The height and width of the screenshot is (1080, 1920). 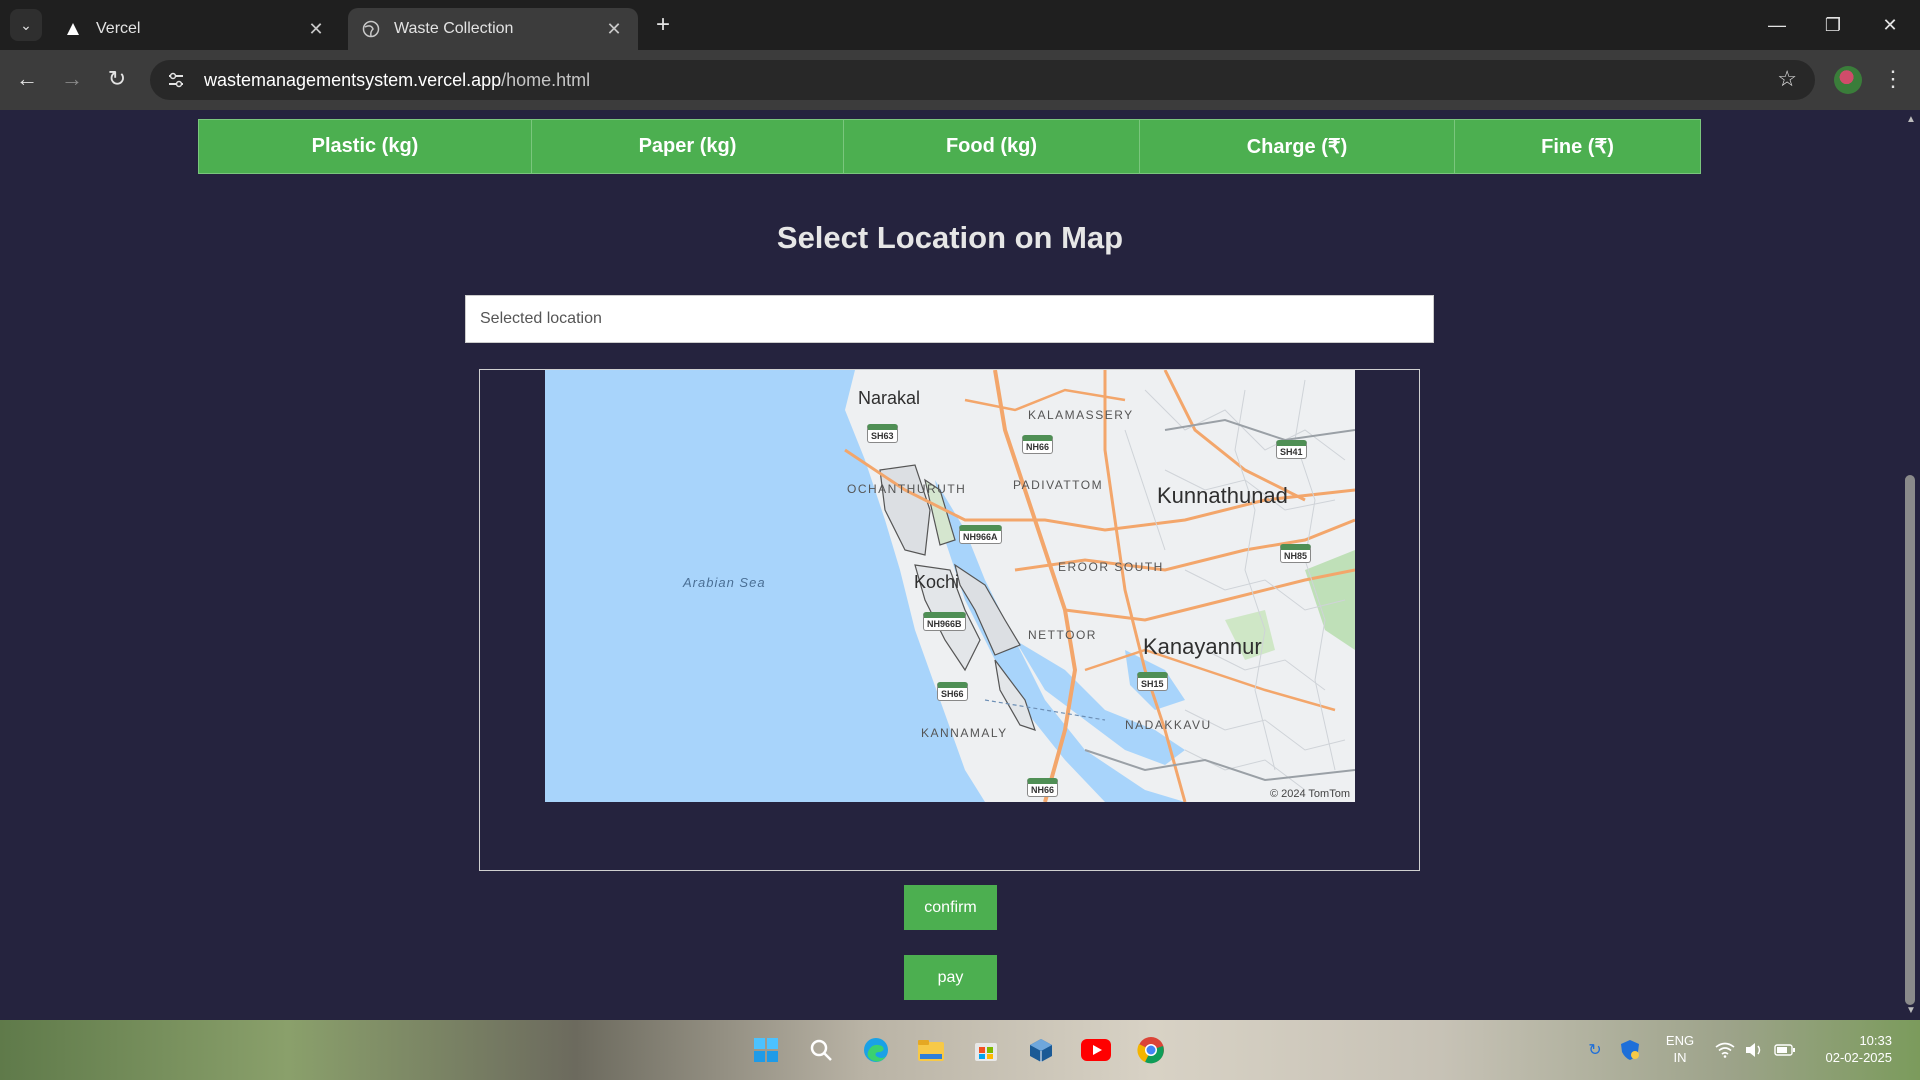 What do you see at coordinates (1680, 1057) in the screenshot?
I see `region-code: IN` at bounding box center [1680, 1057].